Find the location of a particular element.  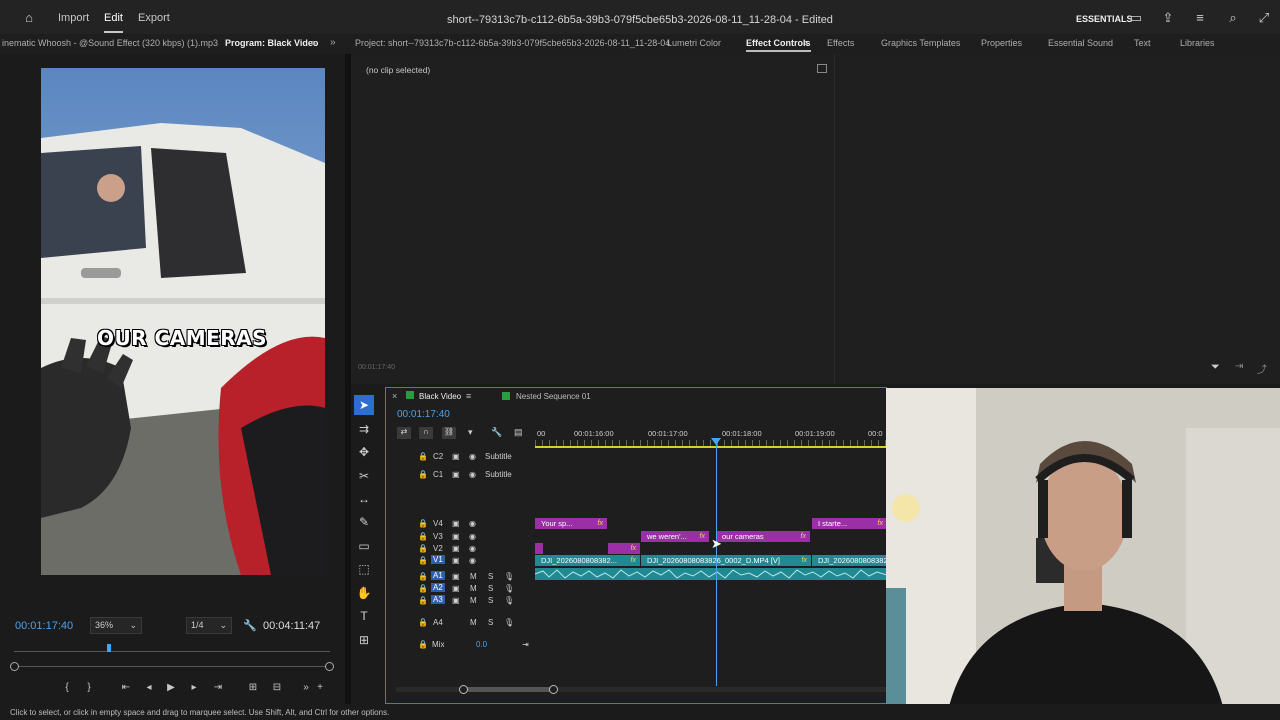

tab-lumetri-color: Lumetri Color is located at coordinates (694, 43).